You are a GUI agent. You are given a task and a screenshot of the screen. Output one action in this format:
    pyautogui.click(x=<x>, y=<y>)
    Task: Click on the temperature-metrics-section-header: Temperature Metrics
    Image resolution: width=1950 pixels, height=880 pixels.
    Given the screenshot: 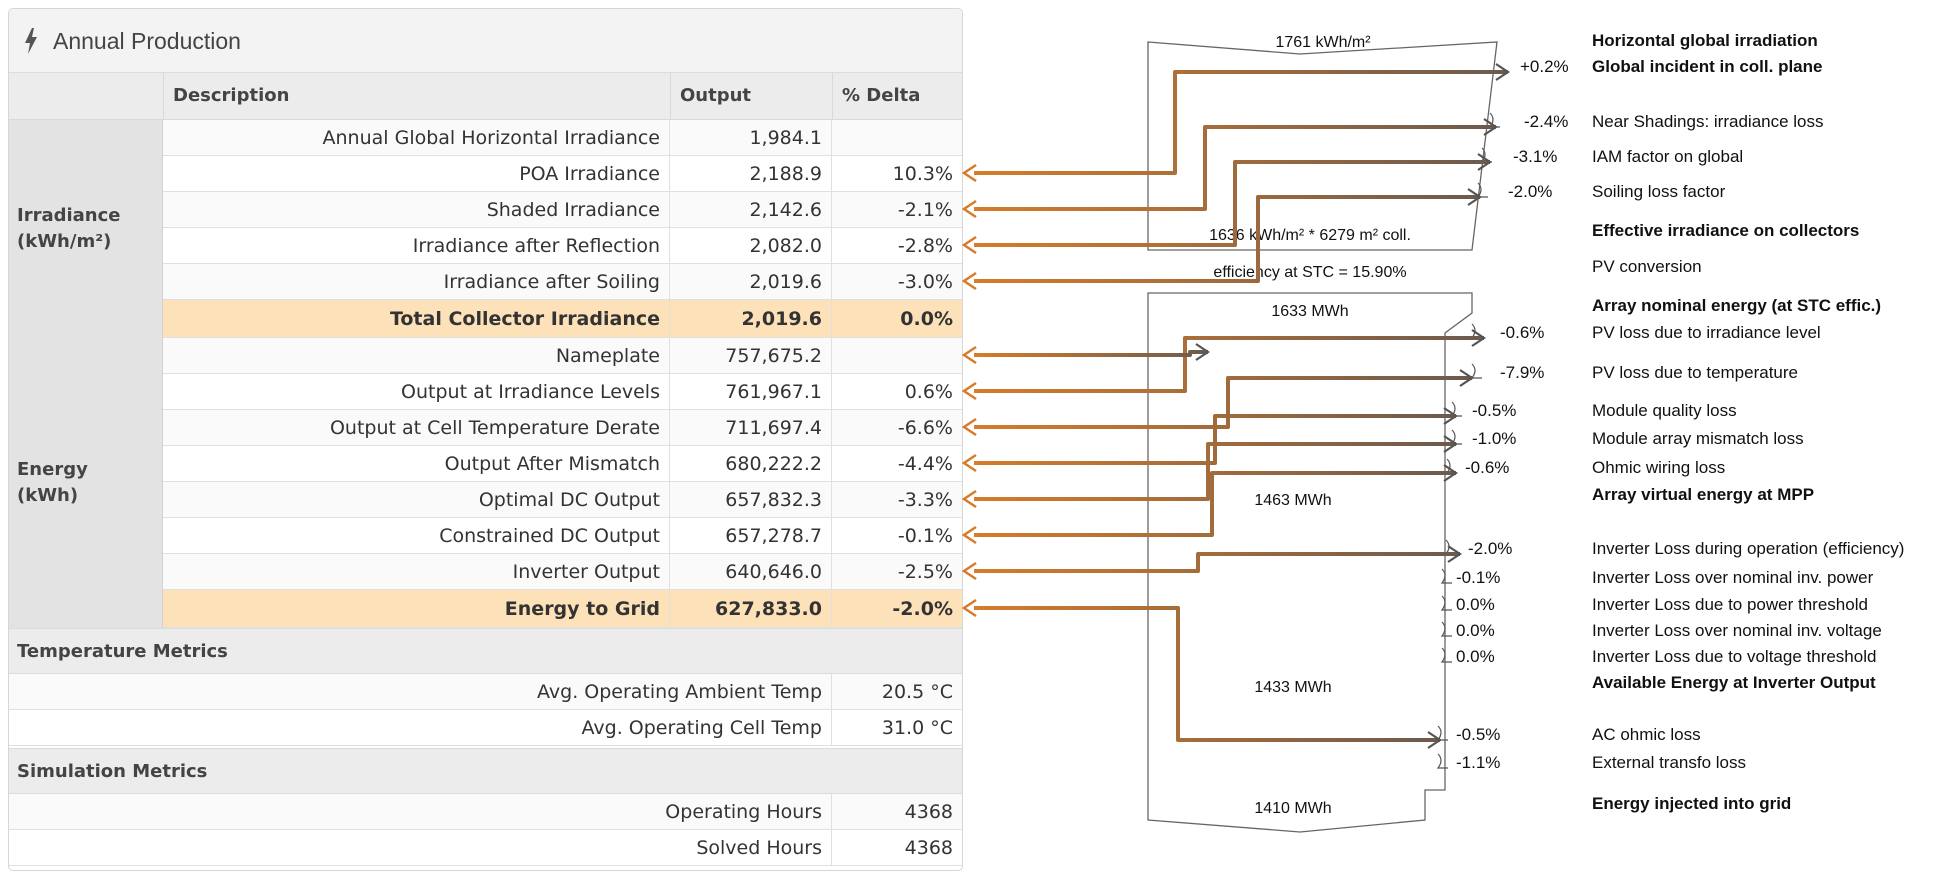 What is the action you would take?
    pyautogui.click(x=485, y=651)
    